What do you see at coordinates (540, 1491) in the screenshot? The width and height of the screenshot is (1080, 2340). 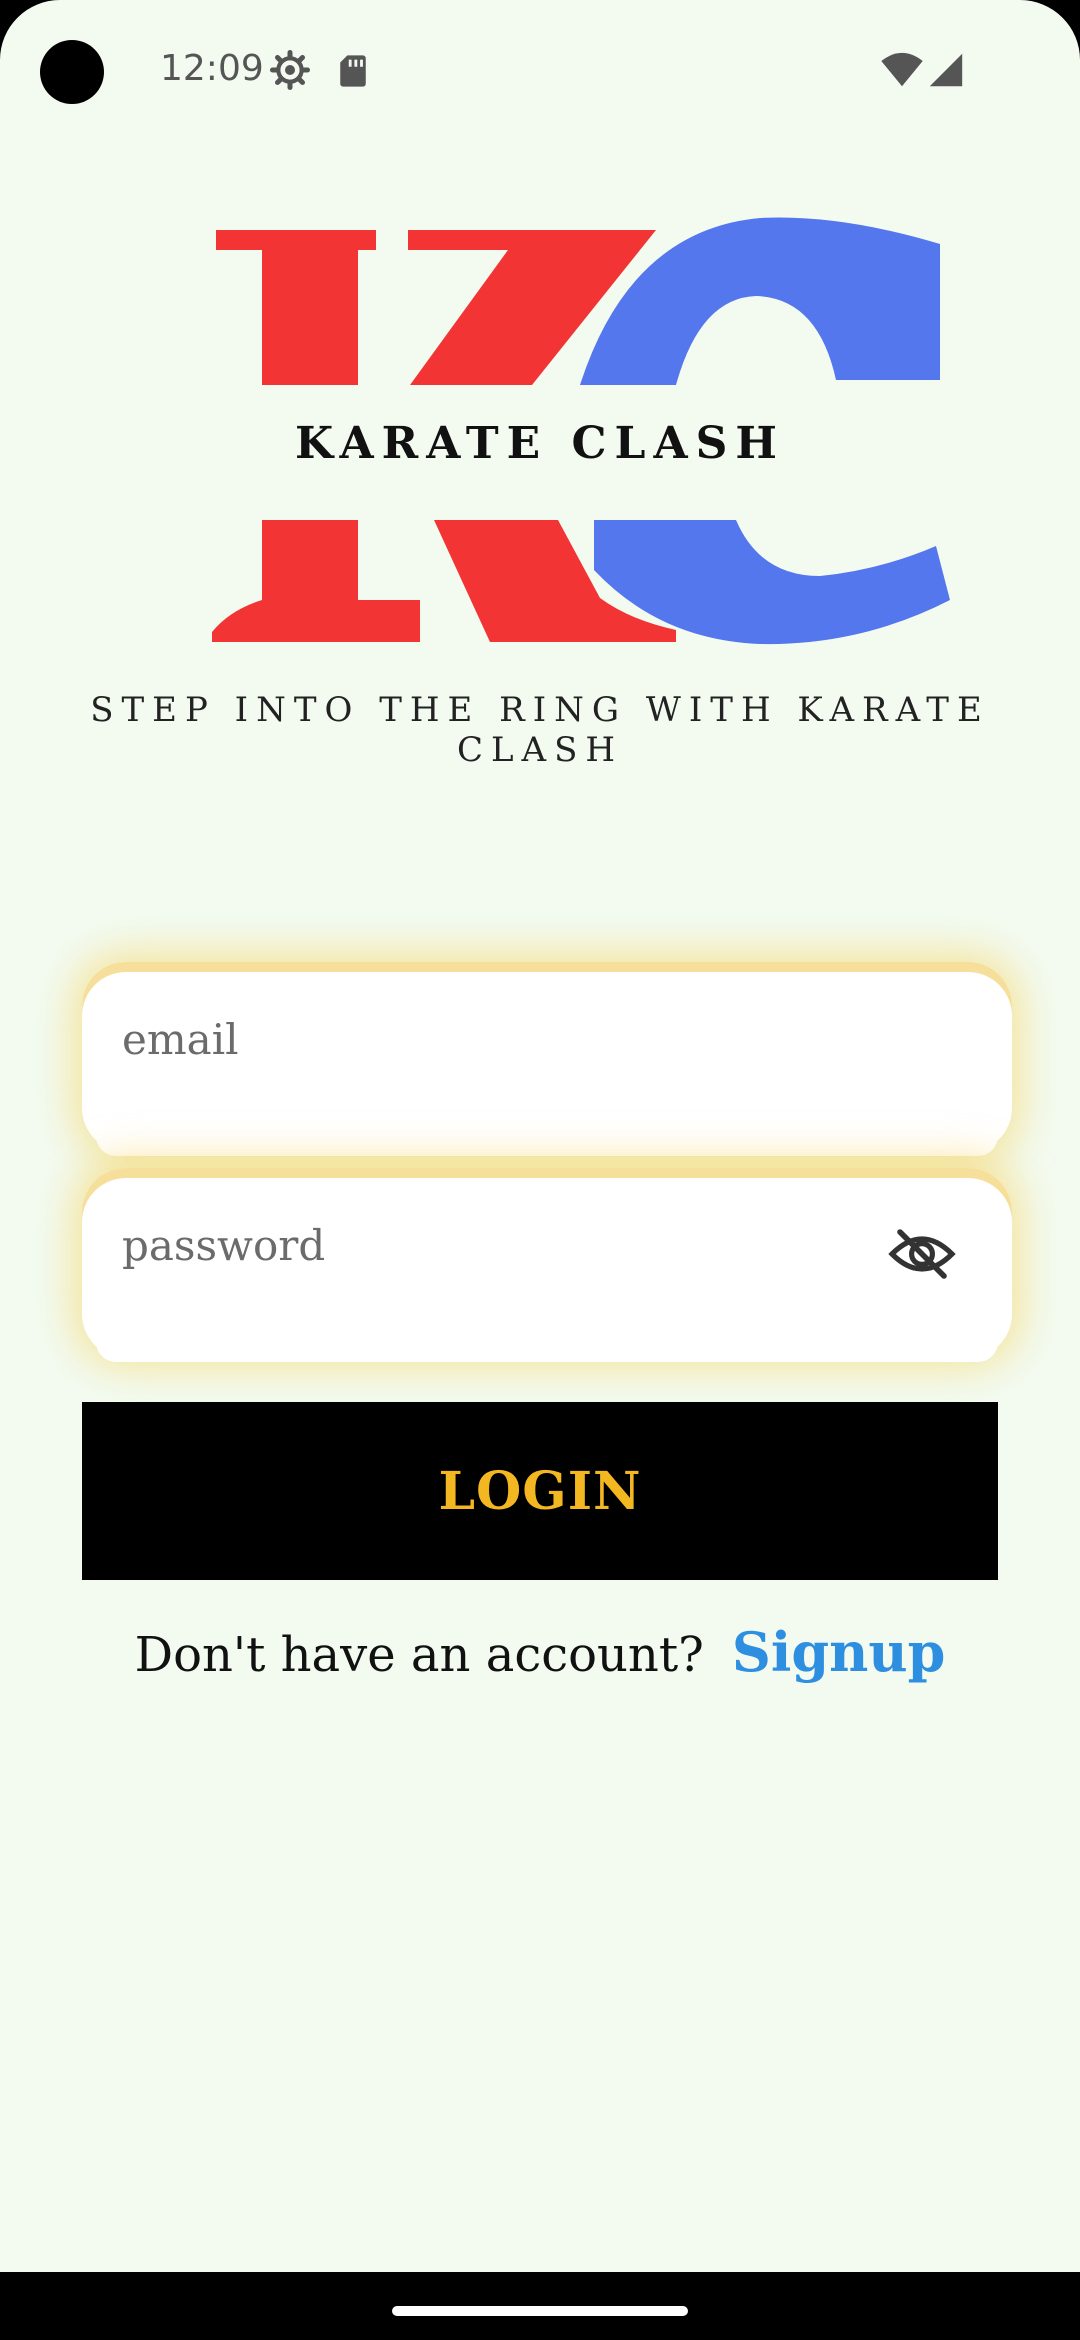 I see `login-button: LOGIN` at bounding box center [540, 1491].